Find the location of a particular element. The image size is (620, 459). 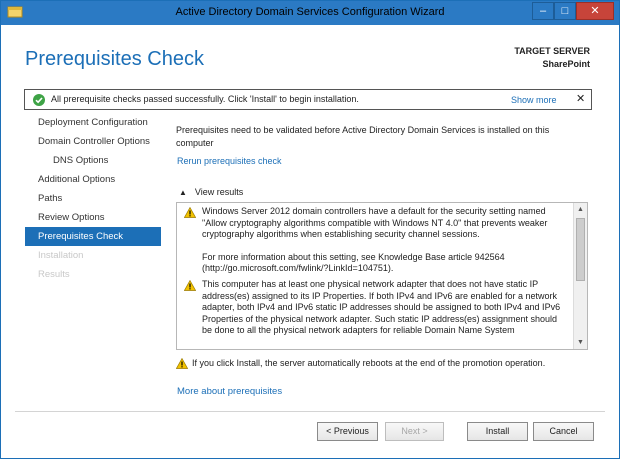

chevron-up-icon: ▲ is located at coordinates (183, 192).